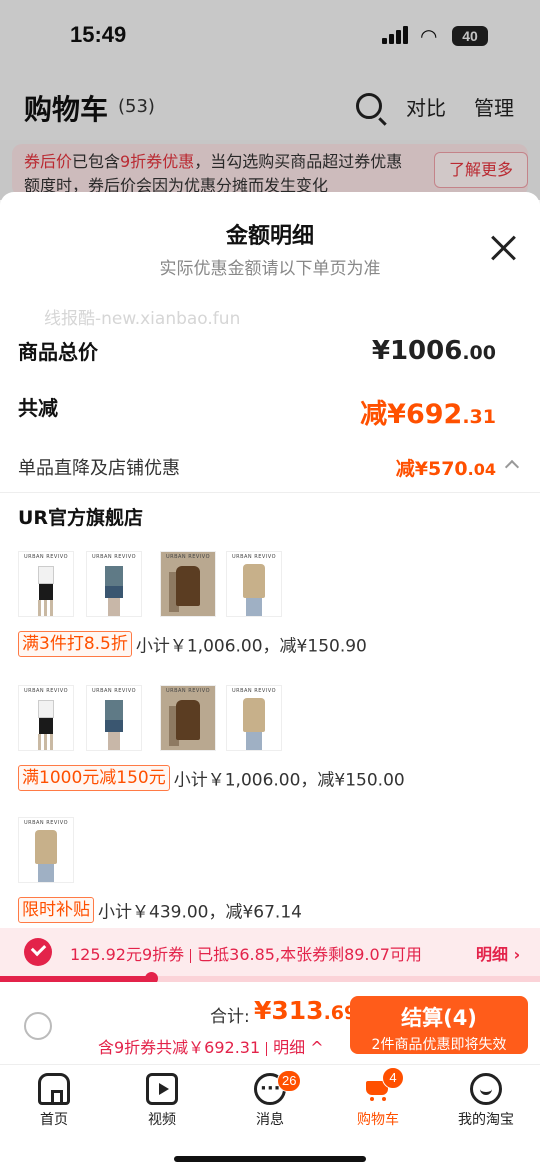  Describe the element at coordinates (54, 1089) in the screenshot. I see `home-icon` at that location.